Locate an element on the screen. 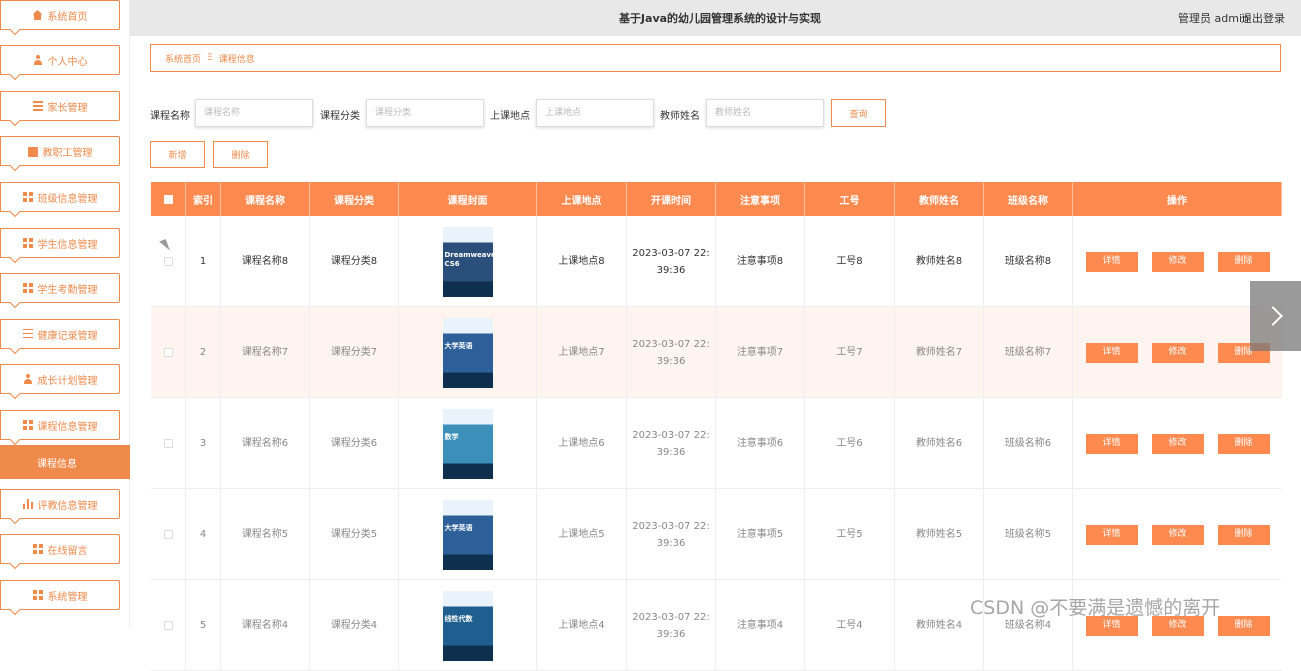 The height and width of the screenshot is (671, 1301). user-icon is located at coordinates (38, 60).